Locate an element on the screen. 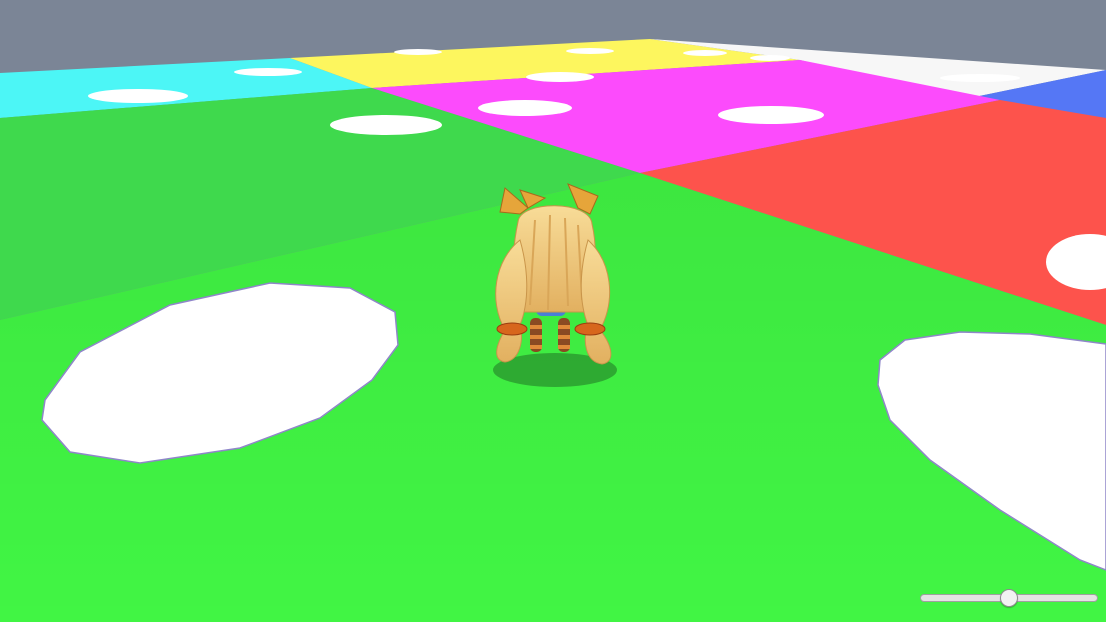 This screenshot has height=622, width=1106. hud-slider is located at coordinates (1009, 598).